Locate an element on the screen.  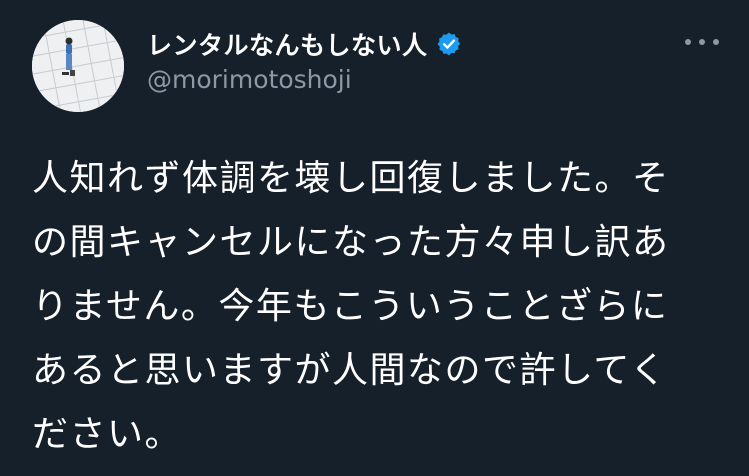
tweet-text-line: あると思いますが人間なので許してく is located at coordinates (350, 370).